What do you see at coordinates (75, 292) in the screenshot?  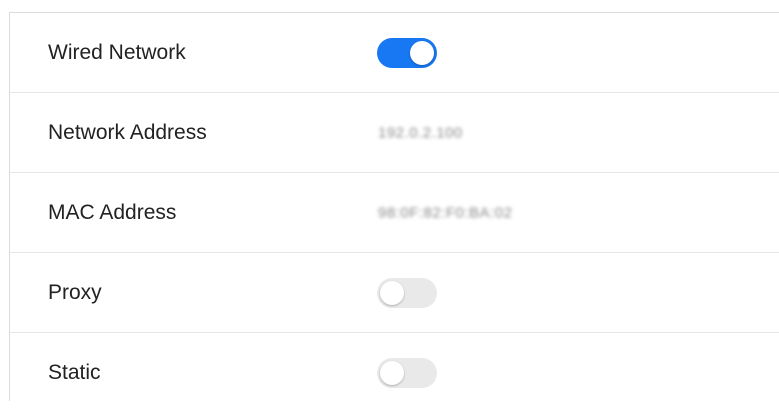 I see `proxy-label: Proxy` at bounding box center [75, 292].